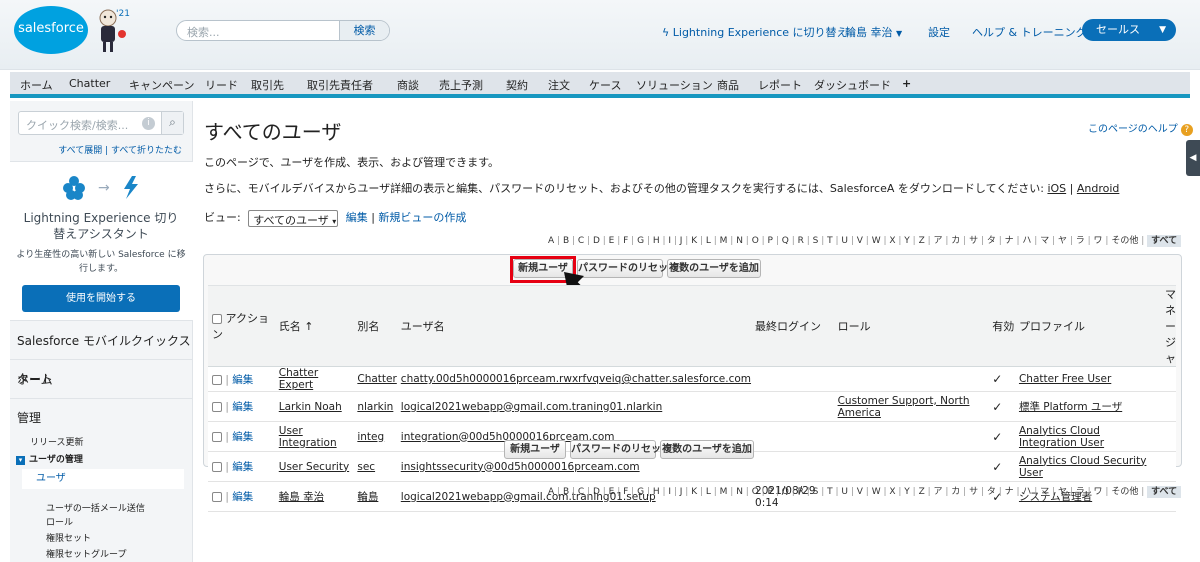  What do you see at coordinates (375, 407) in the screenshot?
I see `alias-link: nlarkin` at bounding box center [375, 407].